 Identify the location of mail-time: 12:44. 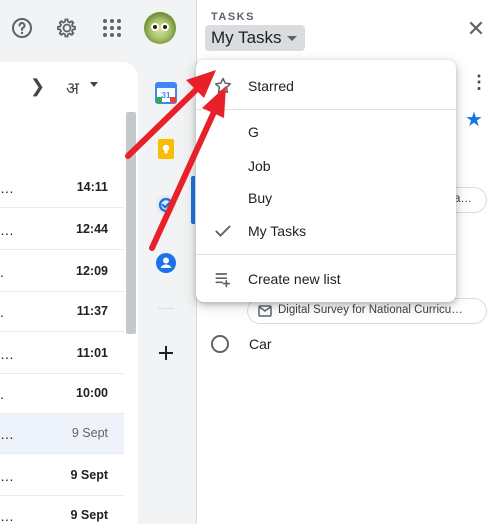
(92, 229).